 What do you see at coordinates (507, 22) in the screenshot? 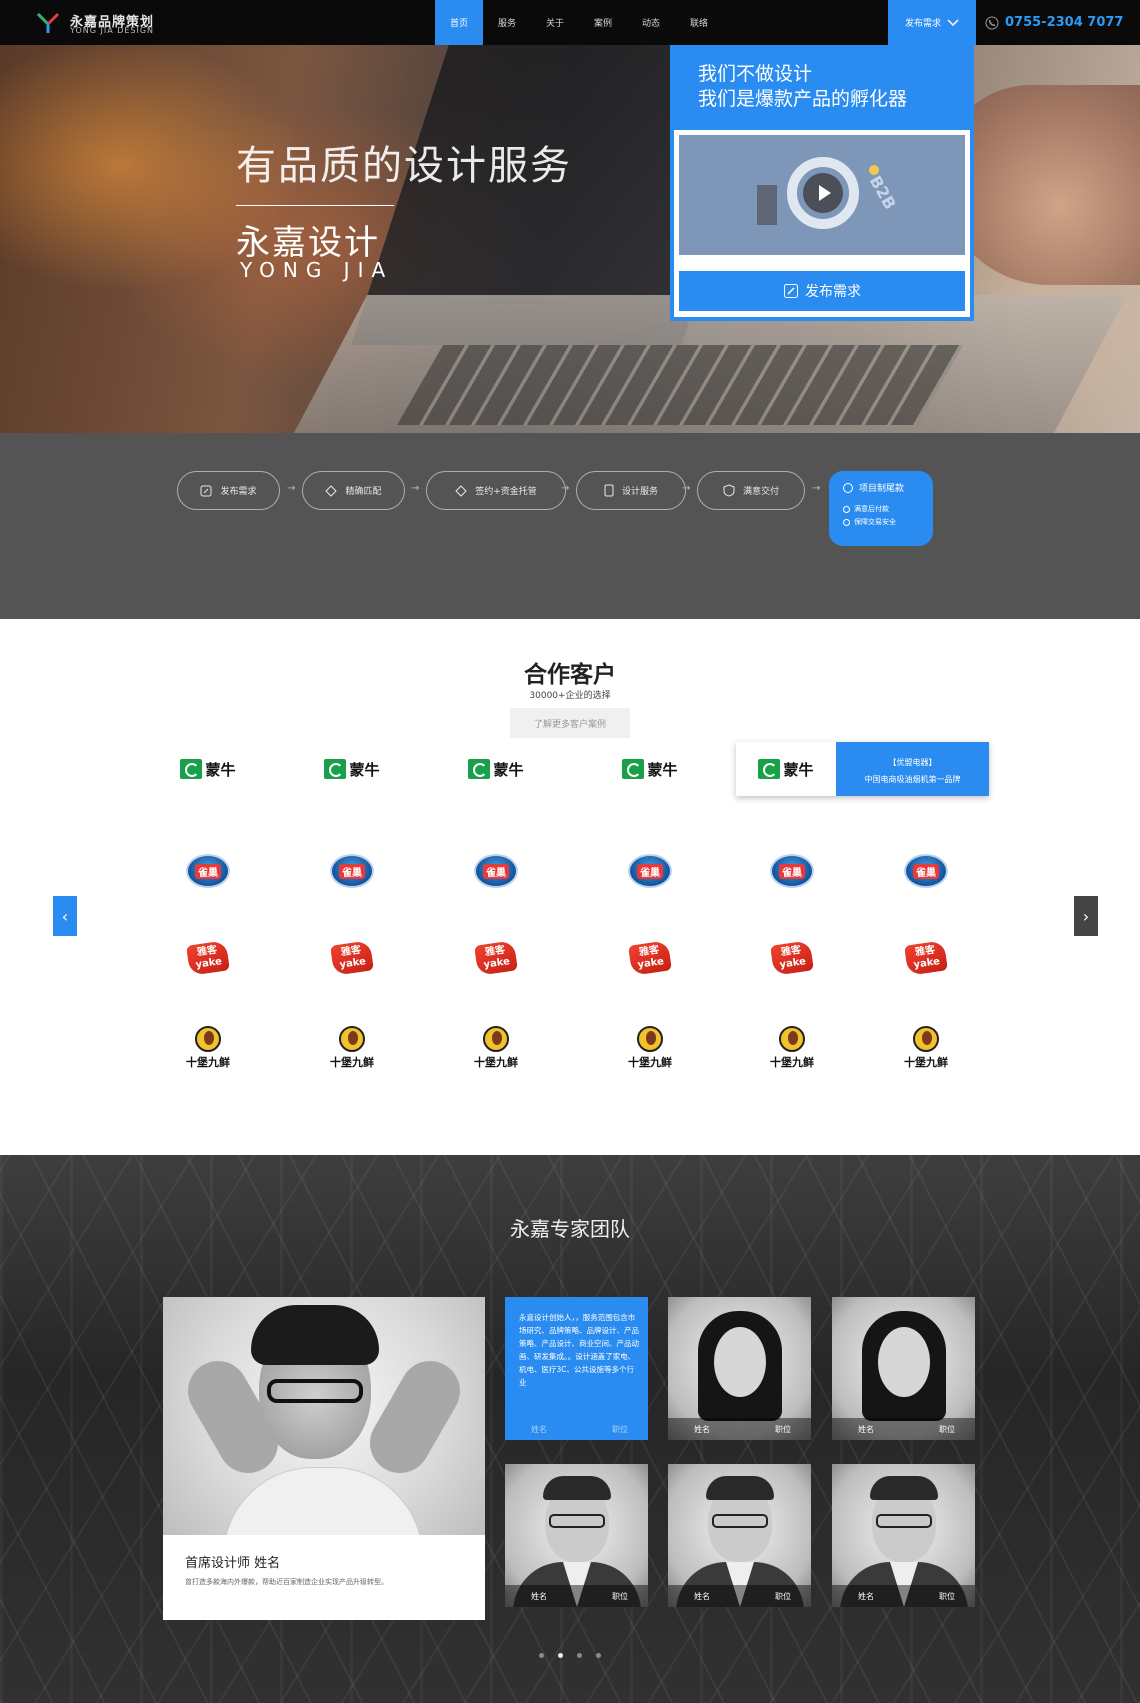
I see `nav-item-services: 服务` at bounding box center [507, 22].